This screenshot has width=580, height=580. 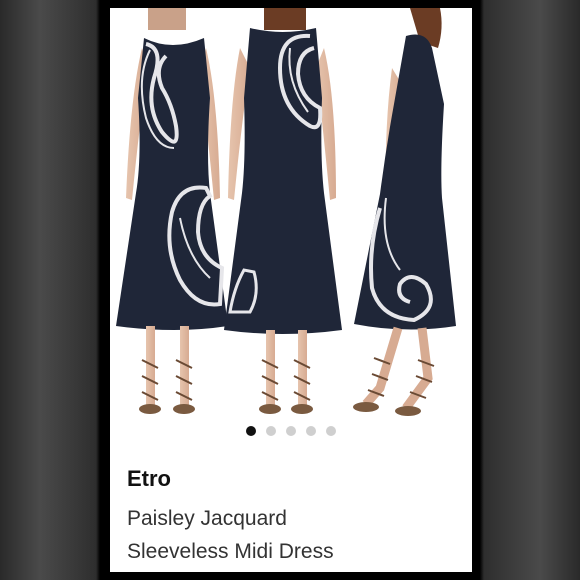 What do you see at coordinates (172, 211) in the screenshot?
I see `model-front-view` at bounding box center [172, 211].